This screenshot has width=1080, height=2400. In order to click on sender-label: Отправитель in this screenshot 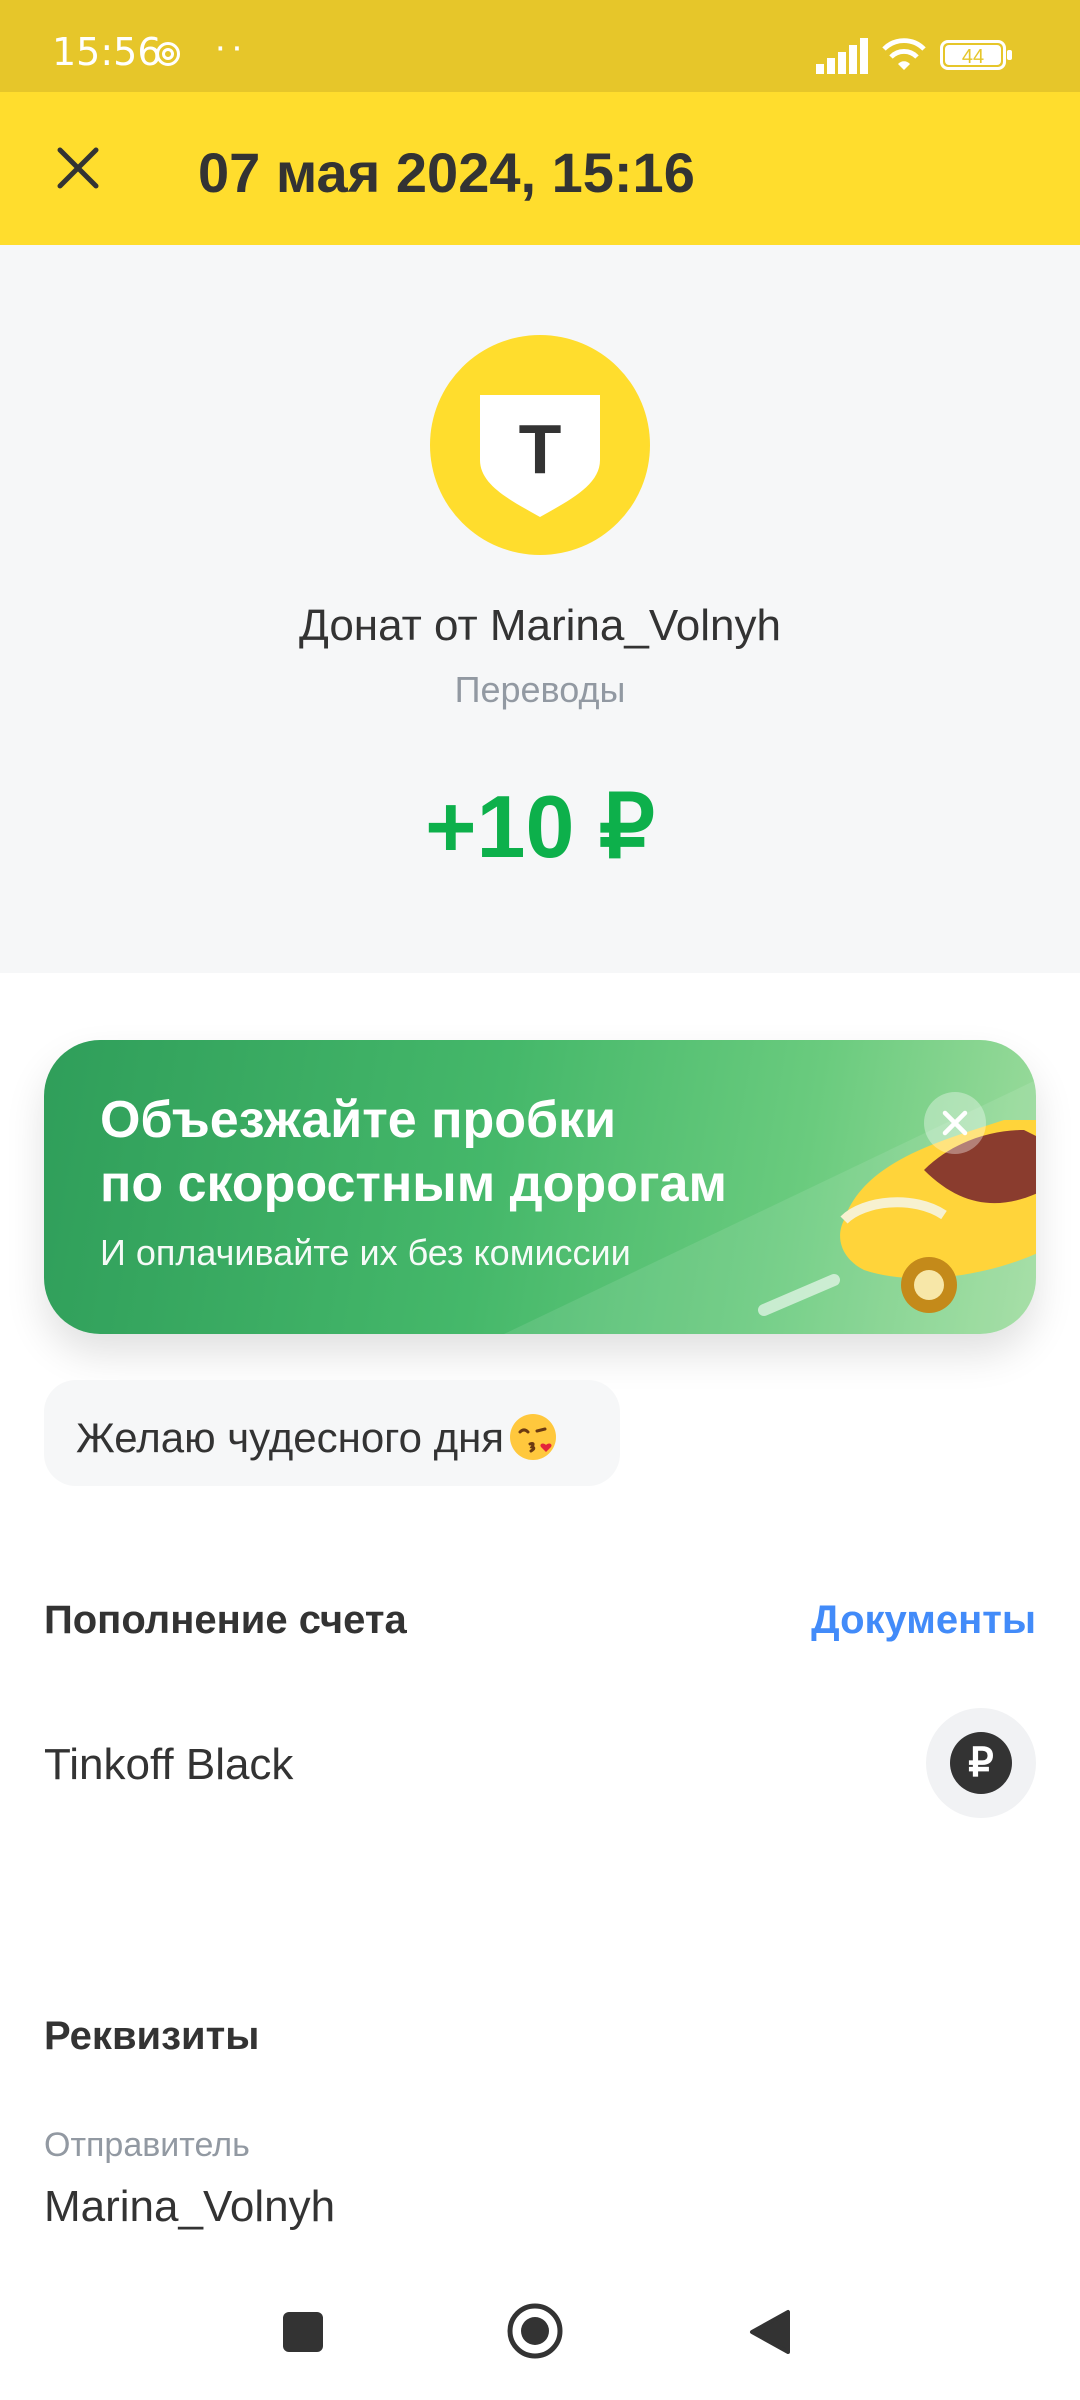, I will do `click(147, 2145)`.